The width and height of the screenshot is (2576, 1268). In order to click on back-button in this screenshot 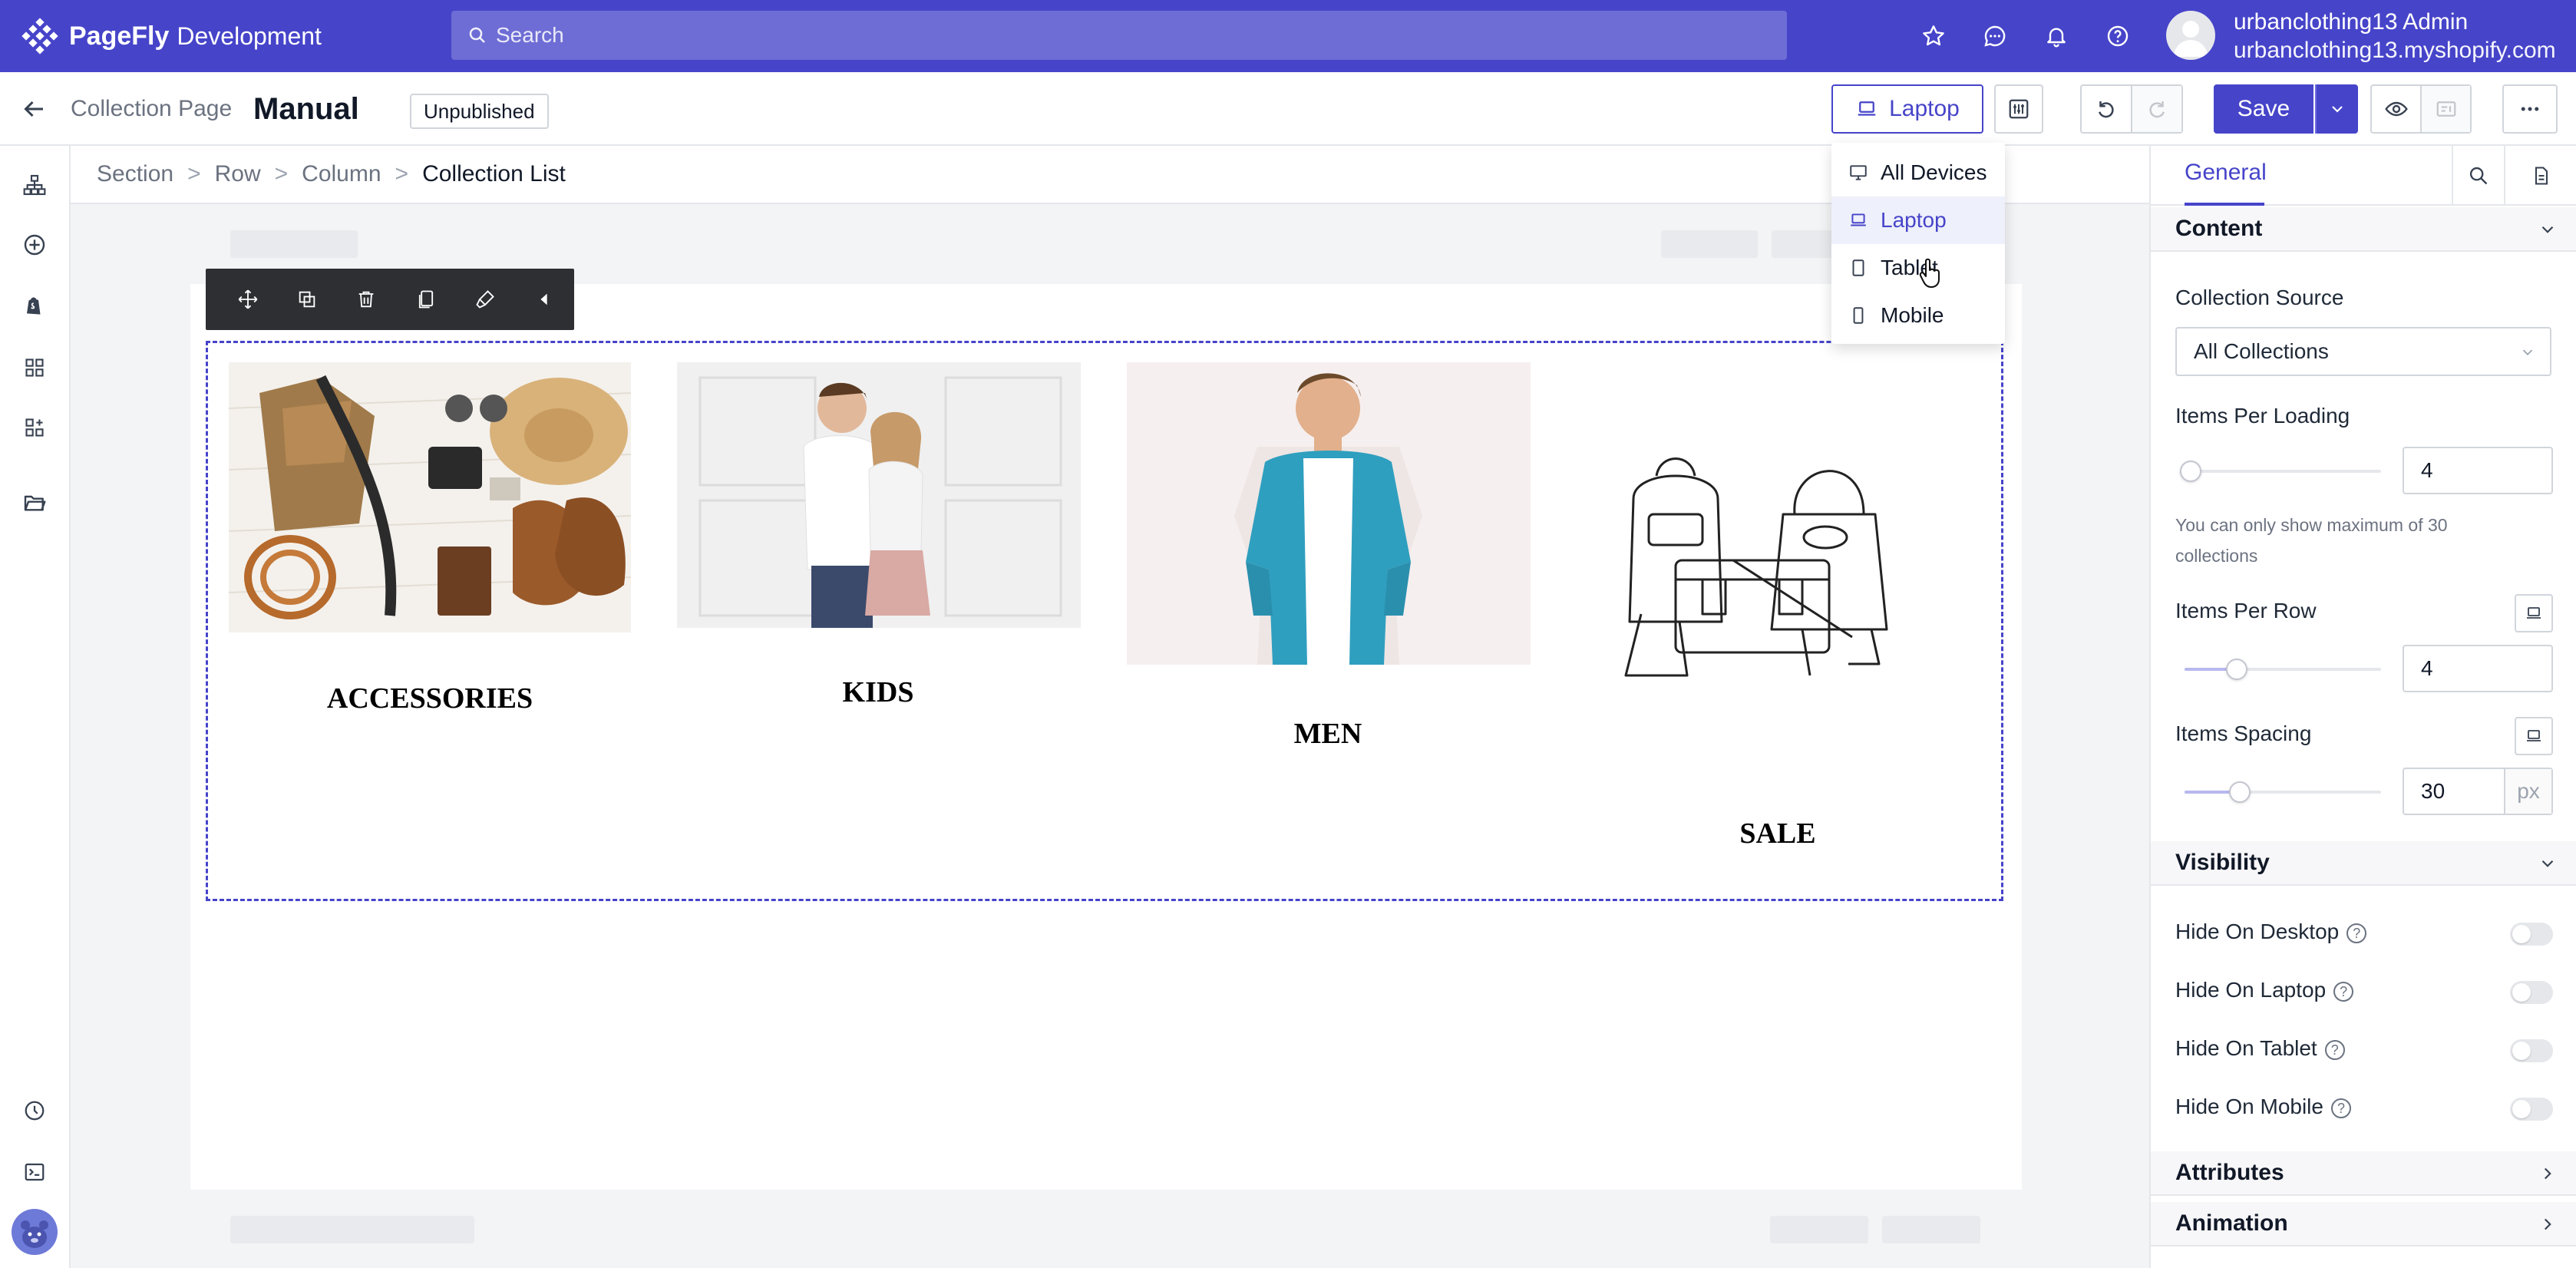, I will do `click(34, 109)`.